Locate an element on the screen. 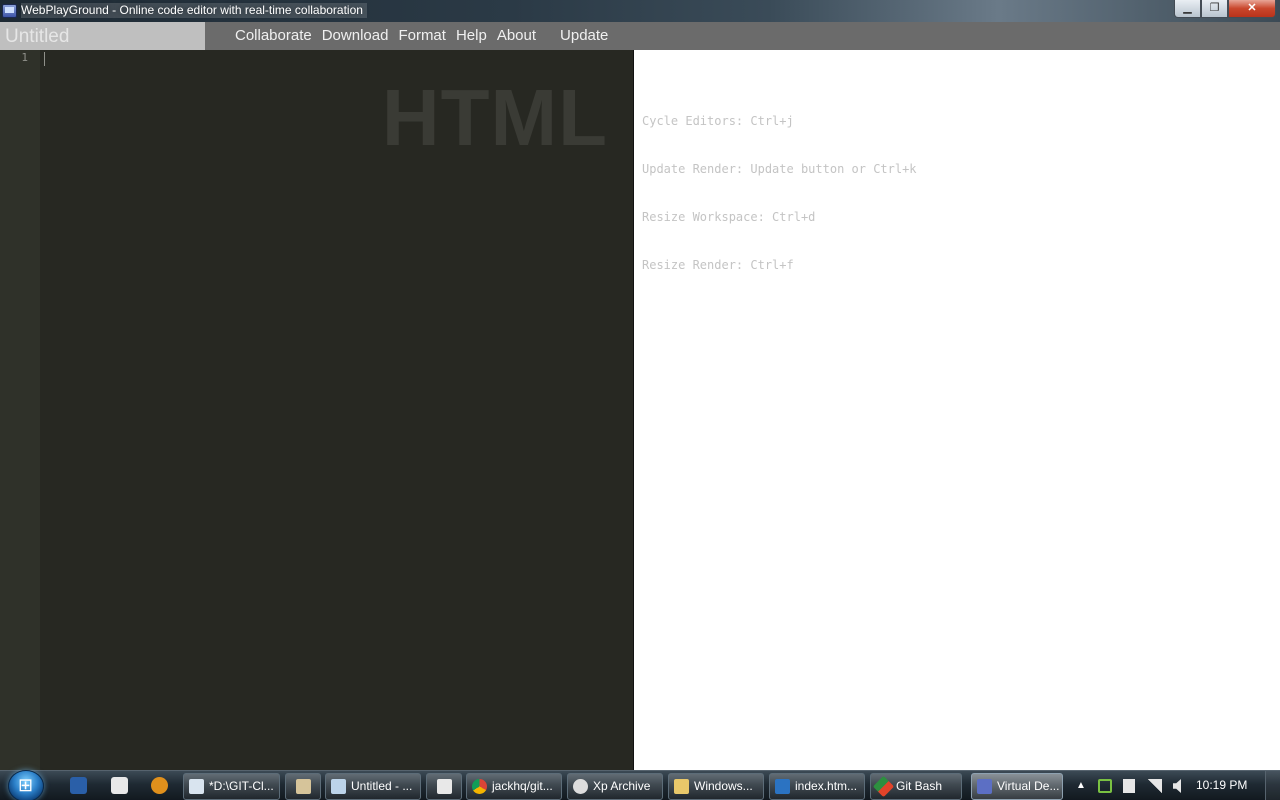 The width and height of the screenshot is (1280, 800). menu-help: Help is located at coordinates (471, 36).